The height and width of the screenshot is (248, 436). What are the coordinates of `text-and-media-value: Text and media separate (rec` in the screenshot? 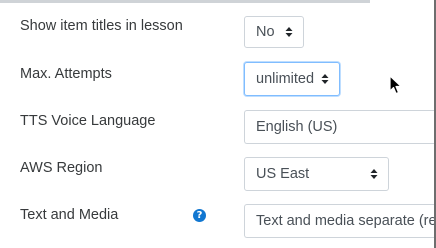 It's located at (345, 221).